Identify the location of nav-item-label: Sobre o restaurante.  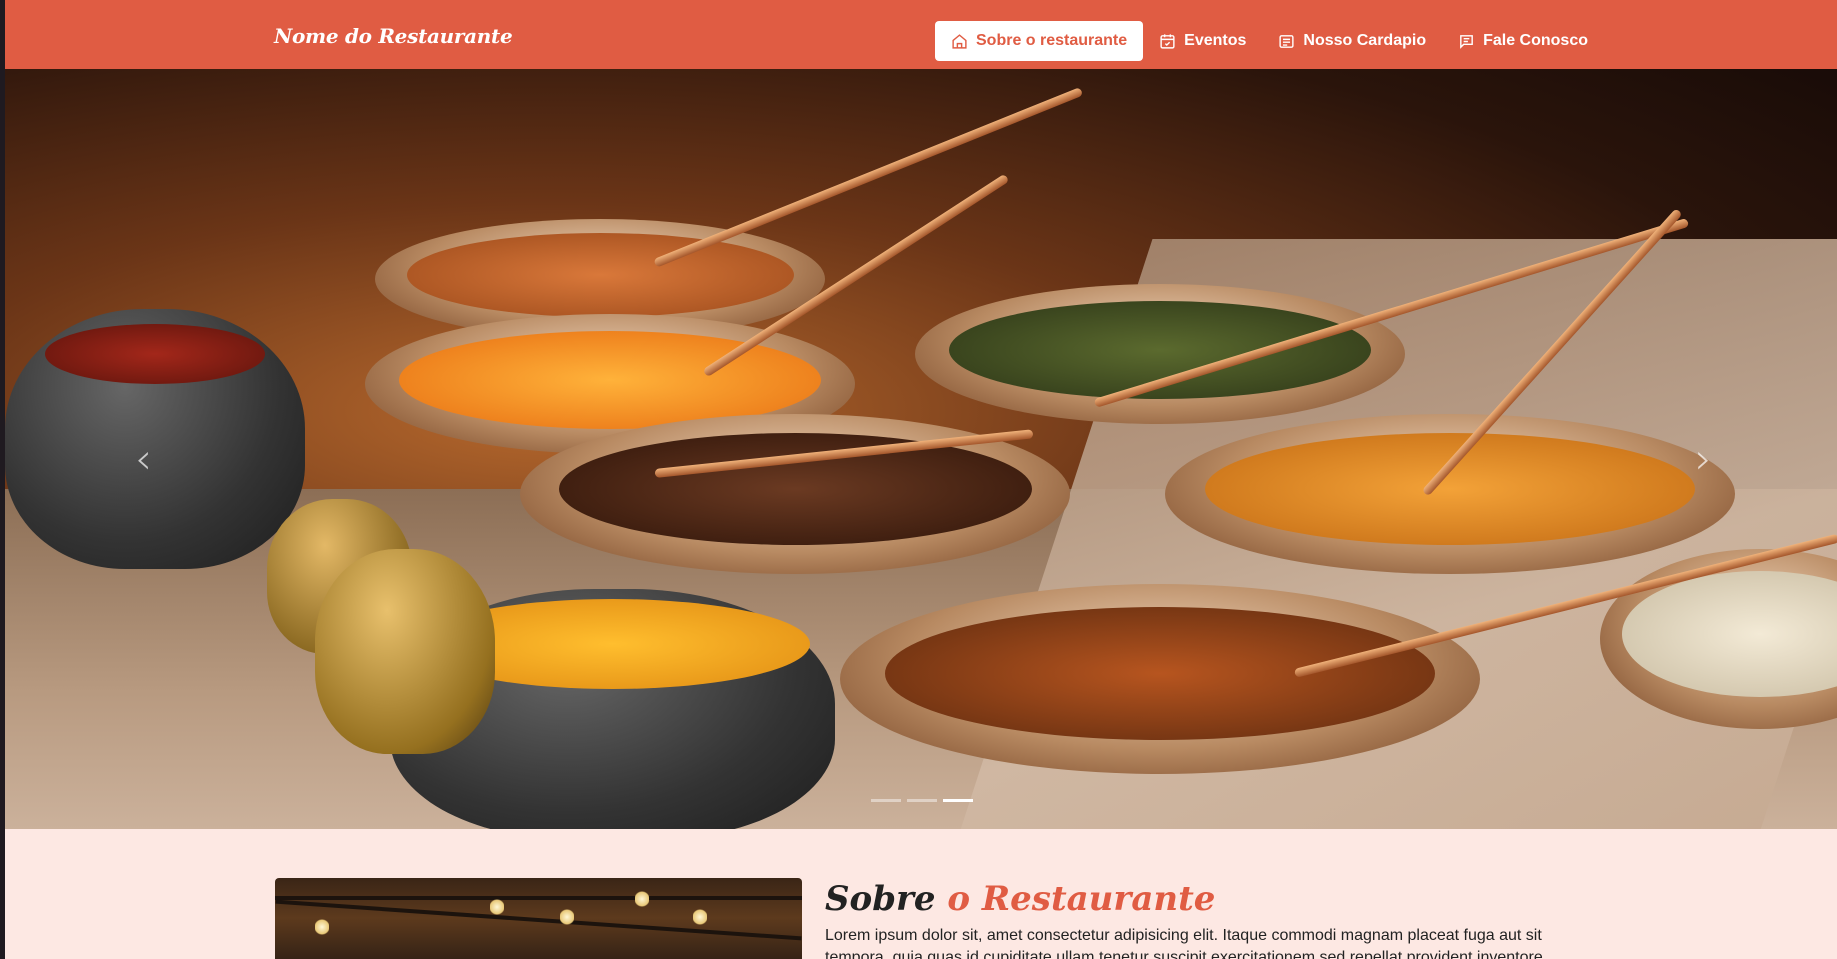
(1052, 40).